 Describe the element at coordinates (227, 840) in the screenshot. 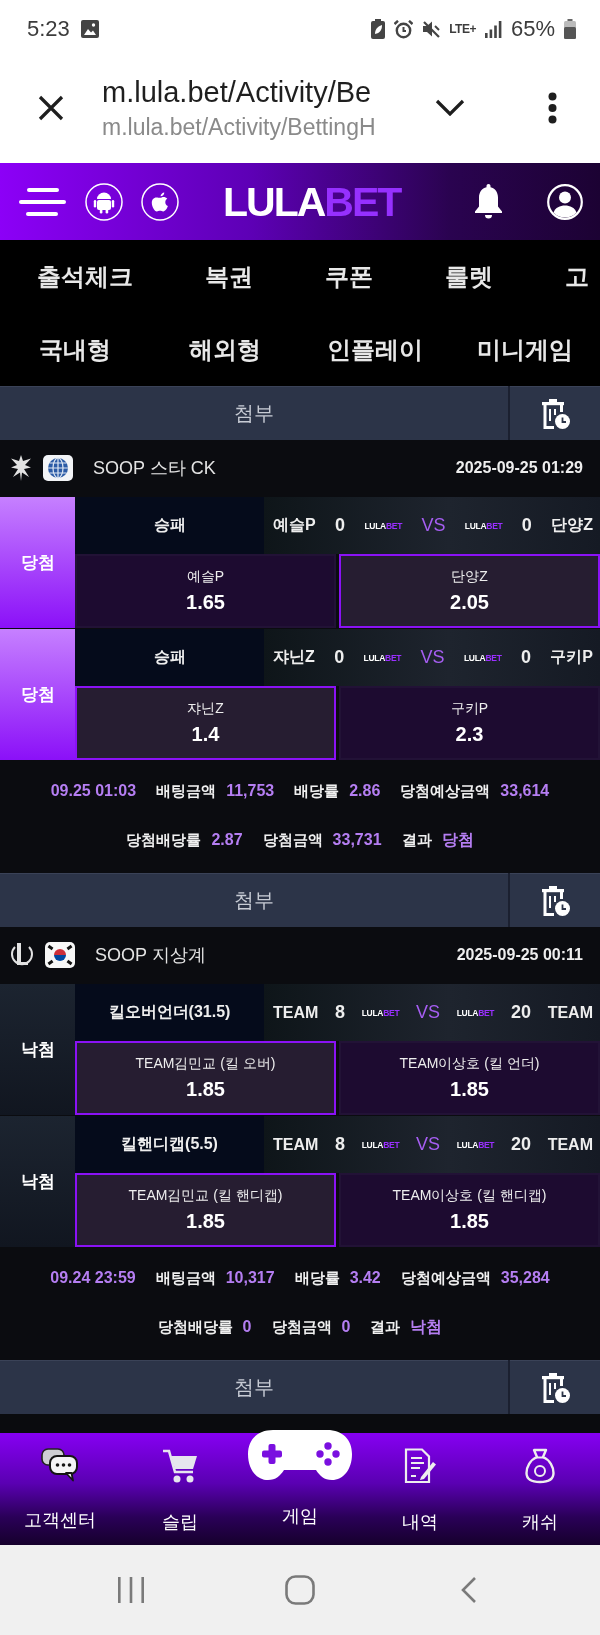

I see `summary-value: 2.87` at that location.